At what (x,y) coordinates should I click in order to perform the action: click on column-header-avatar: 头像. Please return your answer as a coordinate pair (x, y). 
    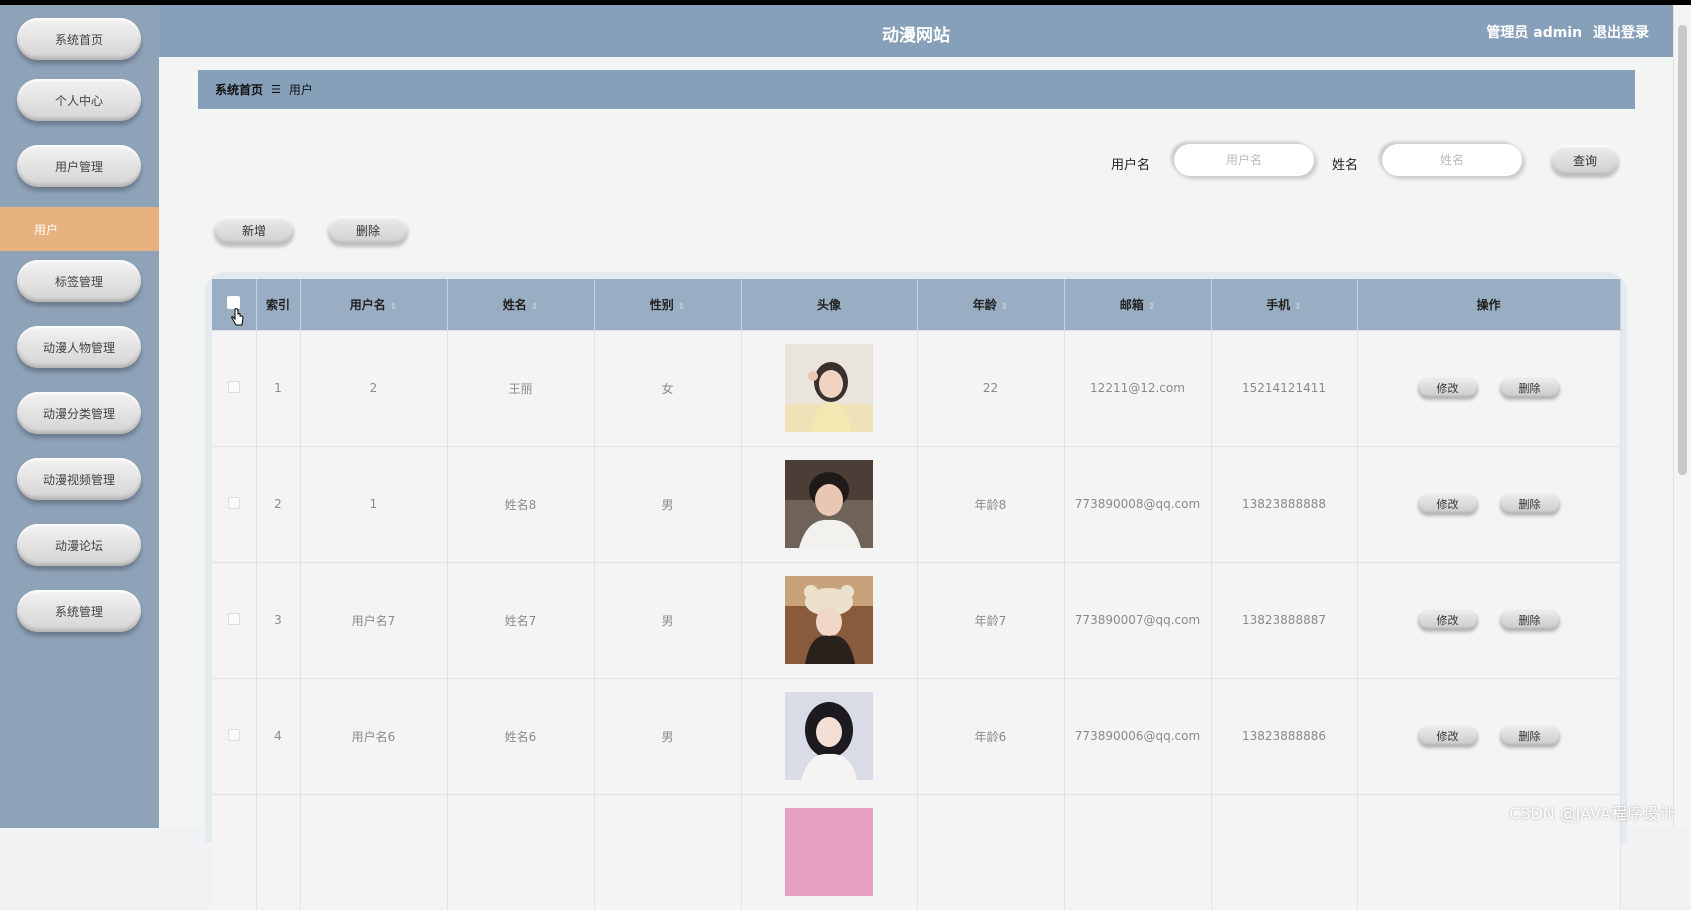
    Looking at the image, I should click on (829, 304).